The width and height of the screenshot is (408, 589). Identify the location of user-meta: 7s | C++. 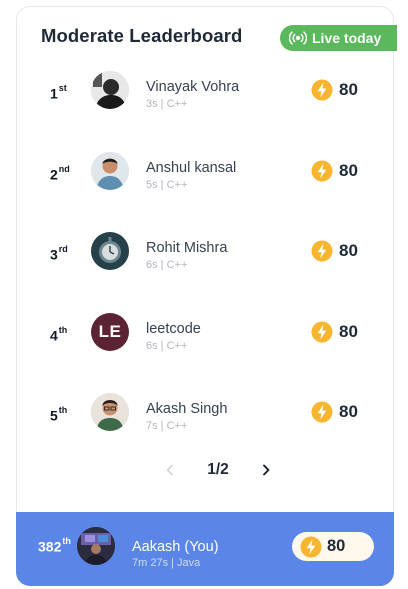
(167, 426).